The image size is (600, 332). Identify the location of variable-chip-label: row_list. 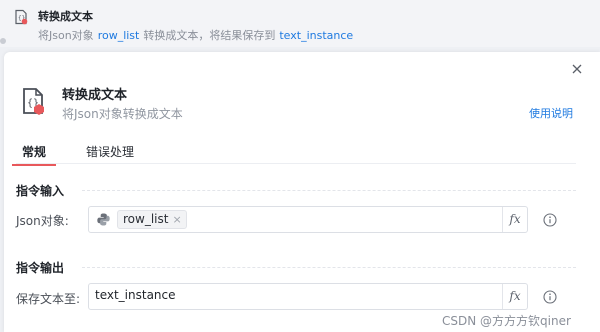
(146, 219).